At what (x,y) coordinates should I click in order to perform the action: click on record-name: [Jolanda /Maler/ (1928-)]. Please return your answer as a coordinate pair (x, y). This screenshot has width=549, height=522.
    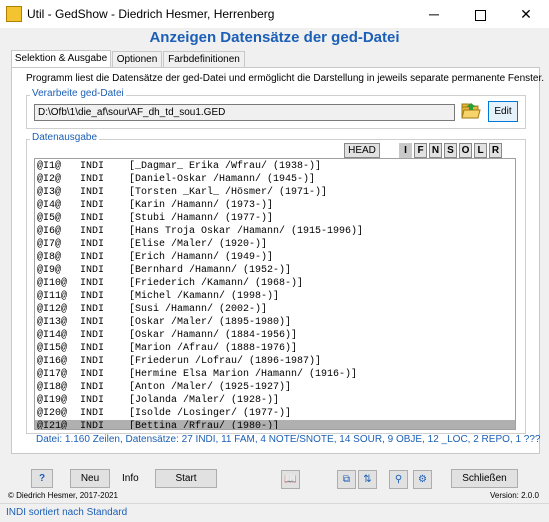
    Looking at the image, I should click on (204, 400).